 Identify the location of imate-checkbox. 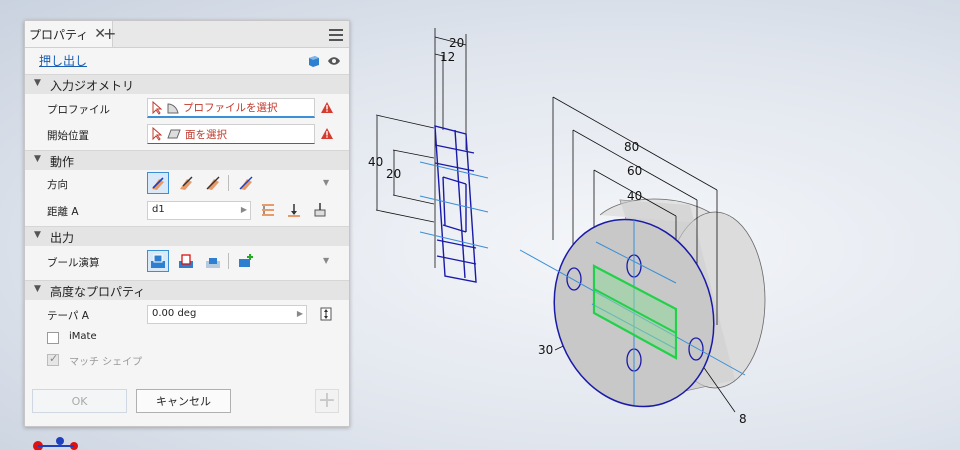
(53, 338).